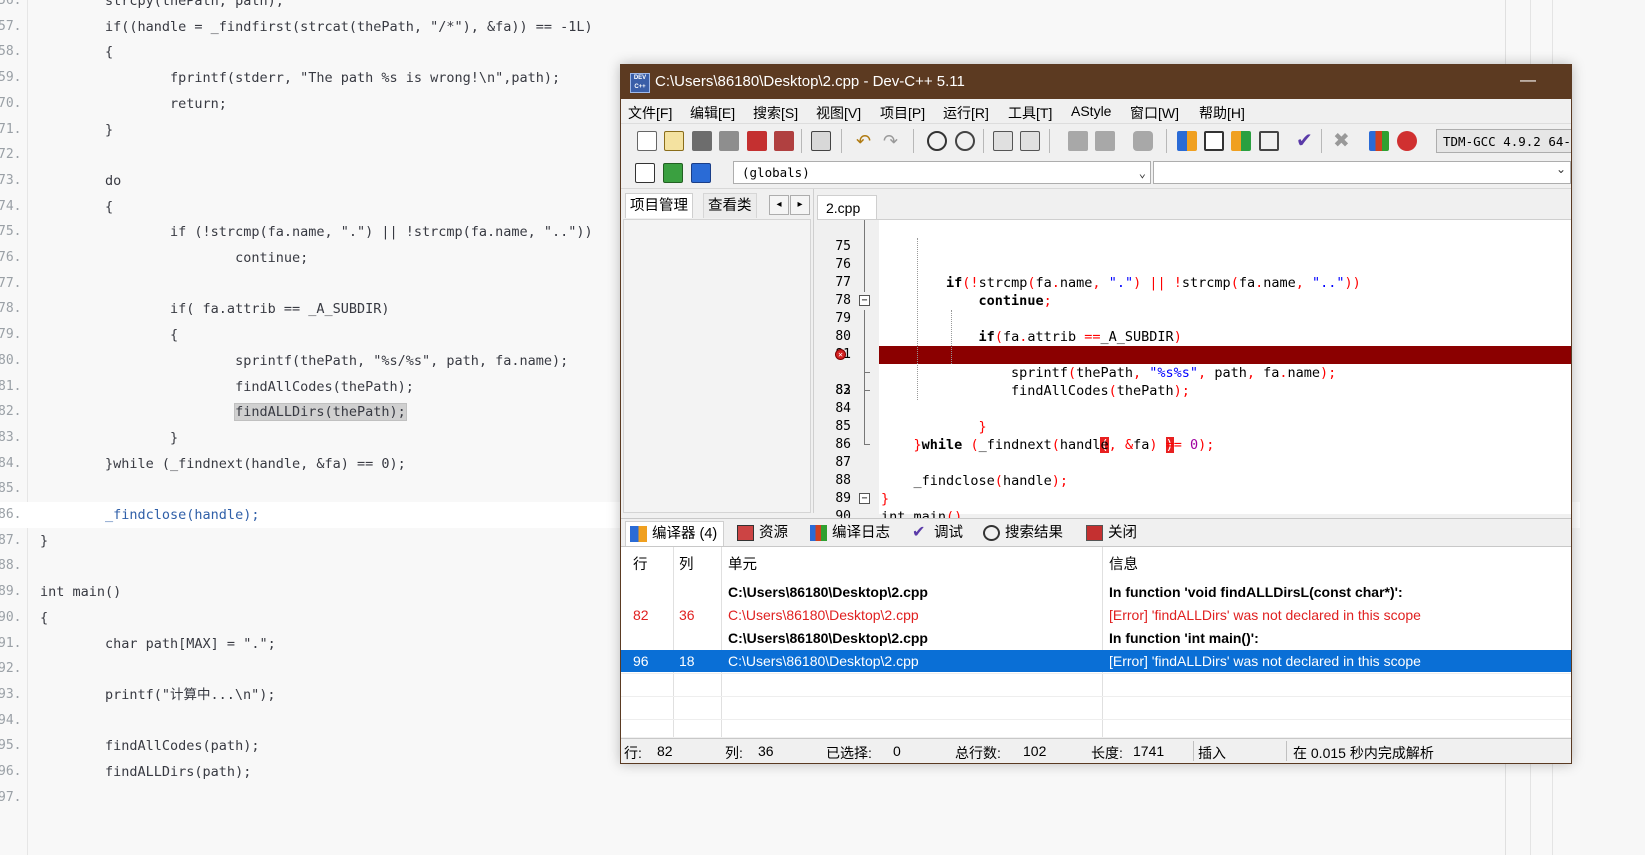  Describe the element at coordinates (1379, 141) in the screenshot. I see `profile-icon` at that location.